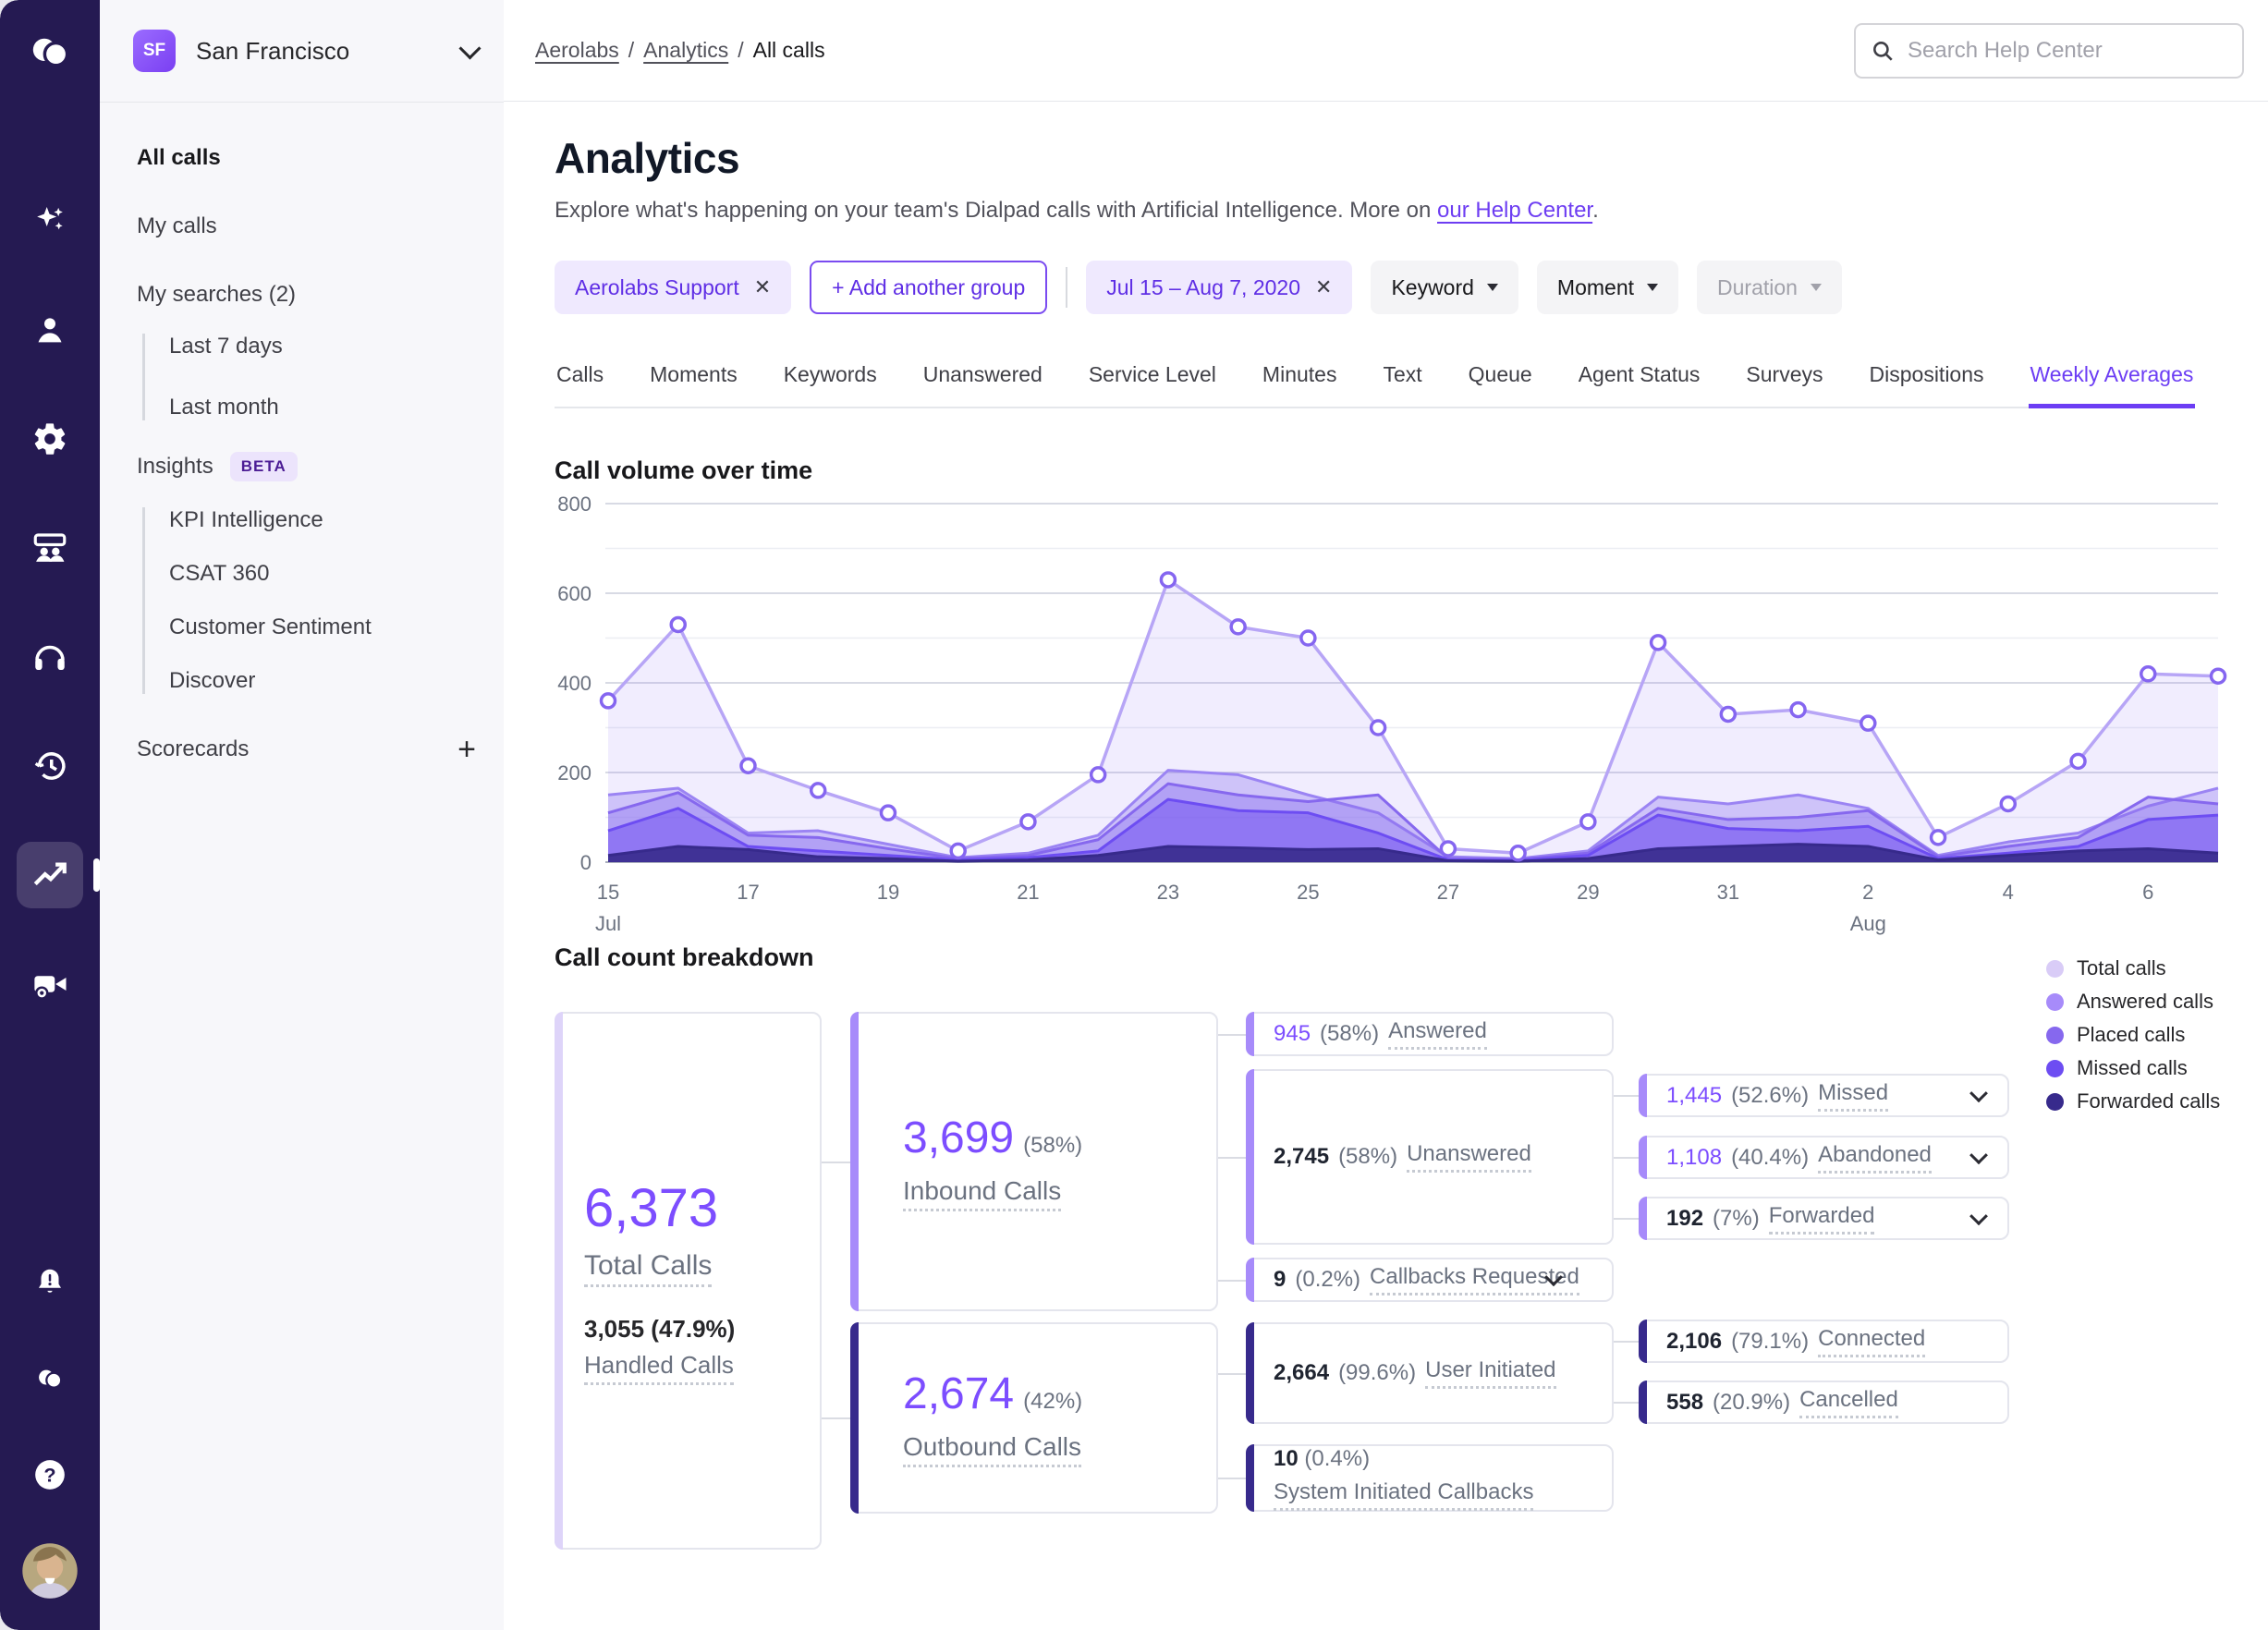 Image resolution: width=2268 pixels, height=1630 pixels. What do you see at coordinates (1770, 287) in the screenshot?
I see `duration-filter: Duration` at bounding box center [1770, 287].